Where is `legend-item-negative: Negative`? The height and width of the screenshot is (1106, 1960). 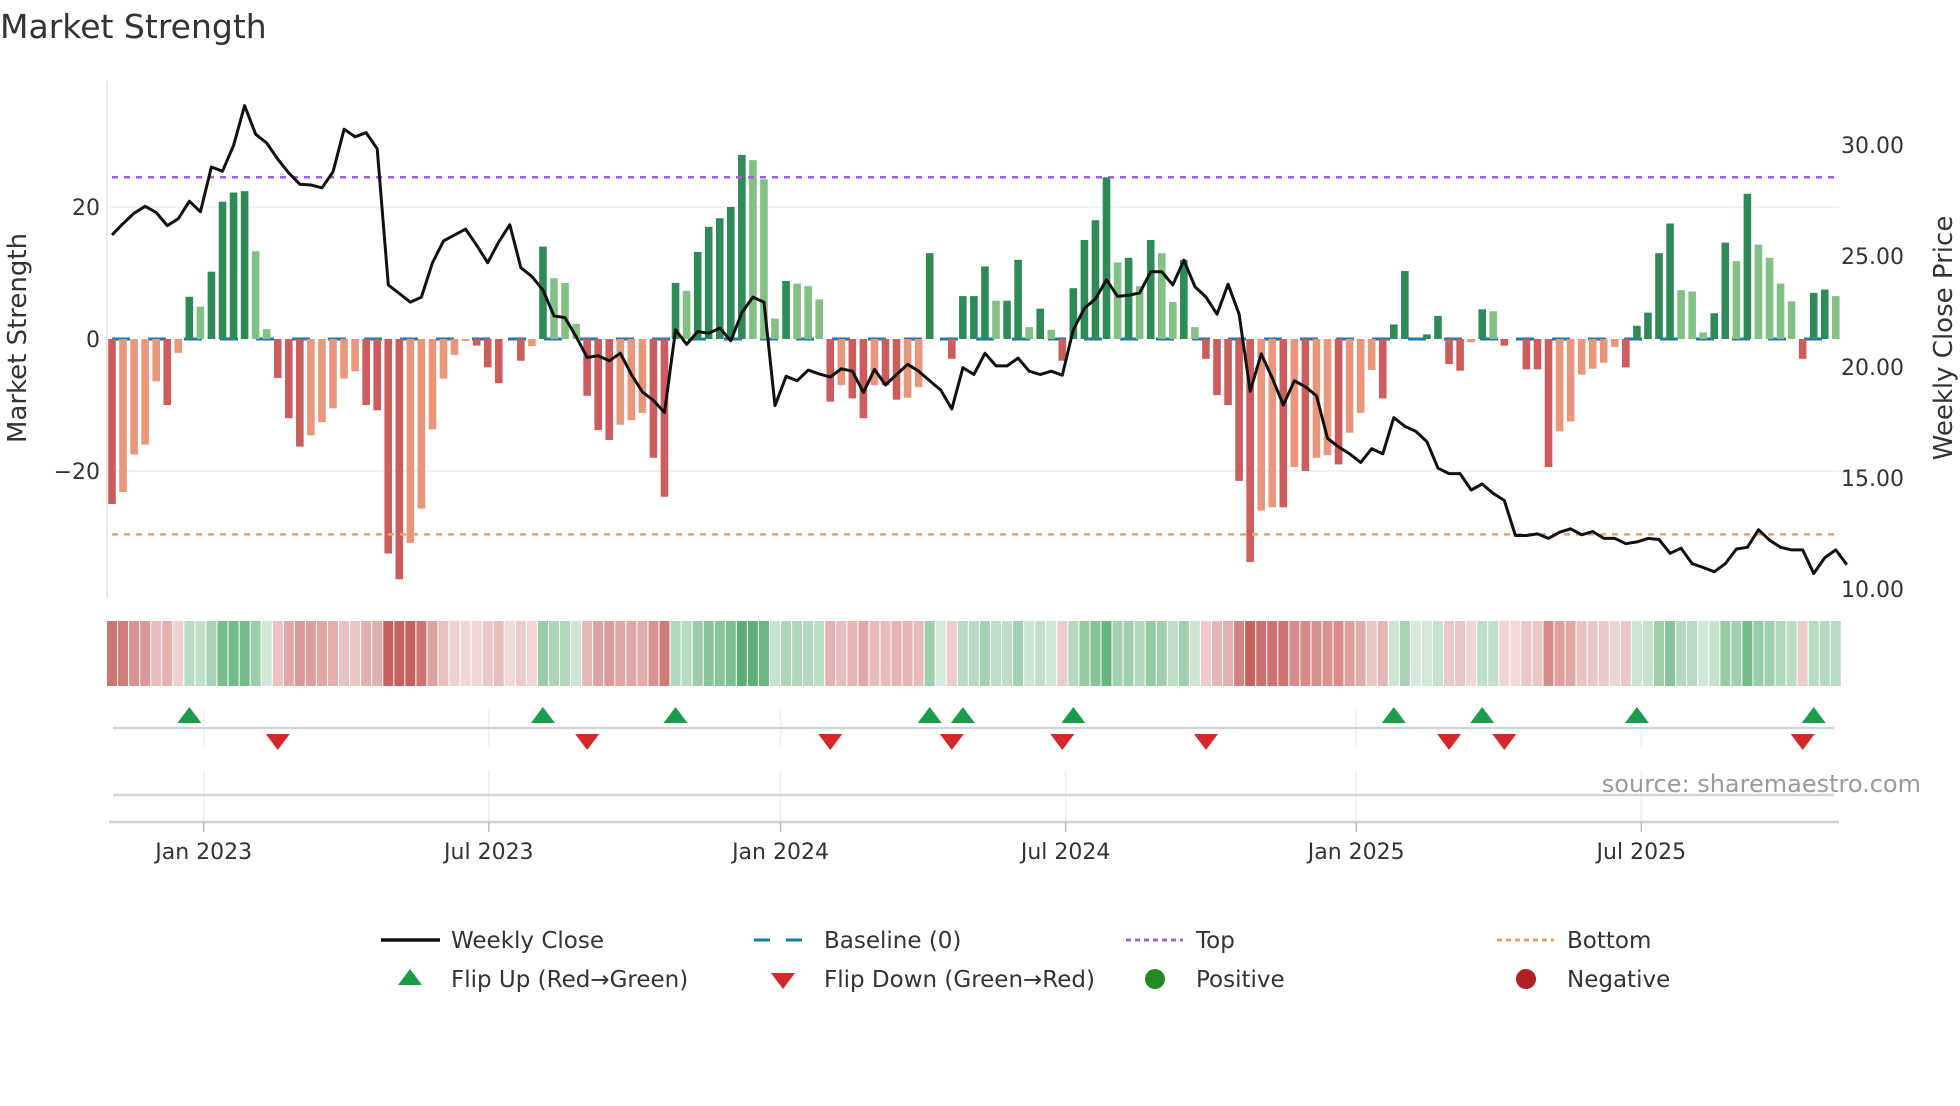
legend-item-negative: Negative is located at coordinates (1593, 980).